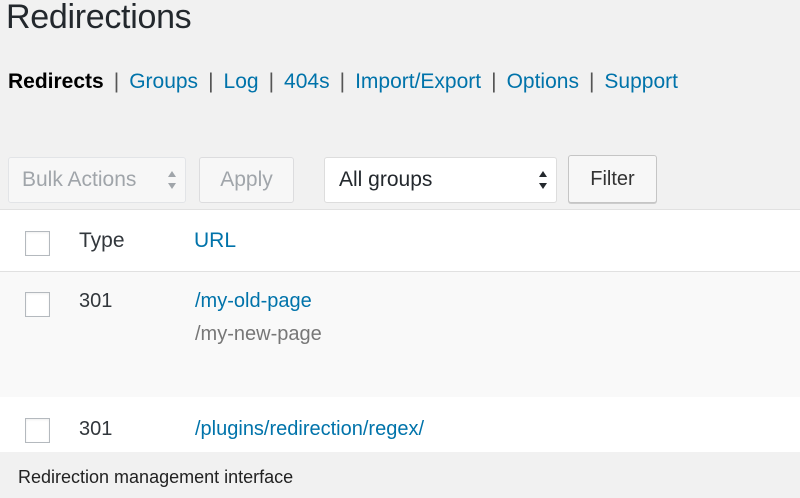  What do you see at coordinates (99, 18) in the screenshot?
I see `page-title: Redirections` at bounding box center [99, 18].